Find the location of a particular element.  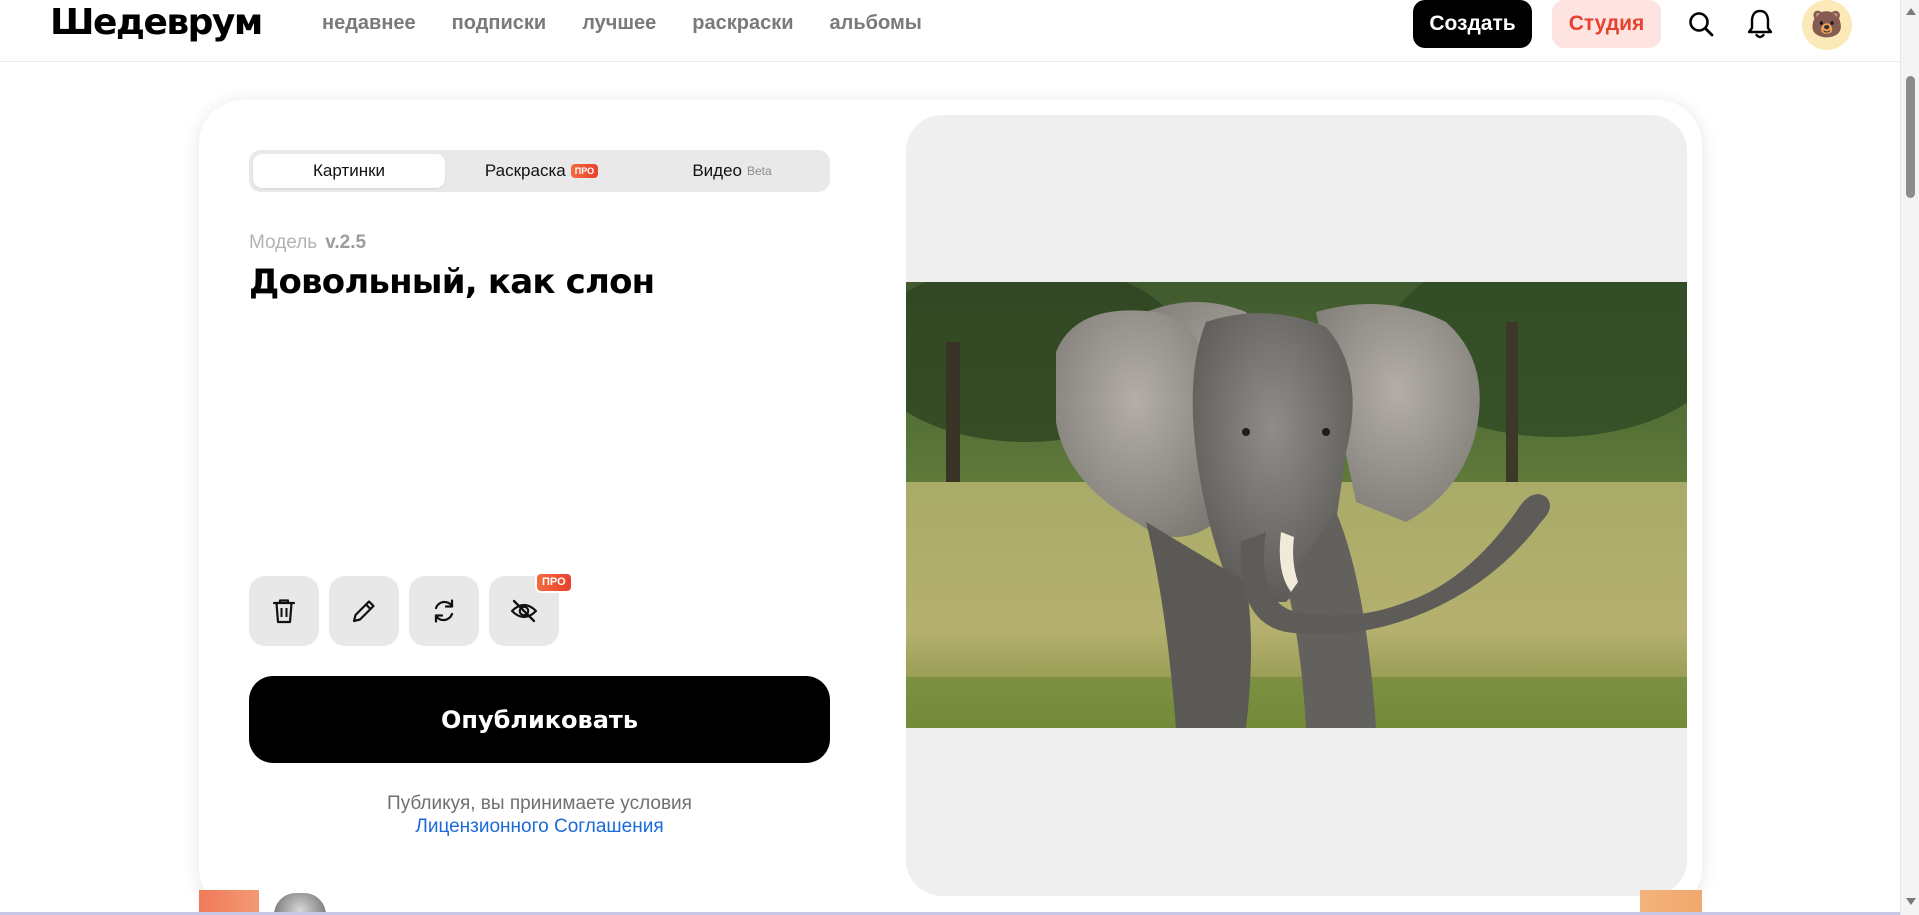

regenerate-button is located at coordinates (444, 611).